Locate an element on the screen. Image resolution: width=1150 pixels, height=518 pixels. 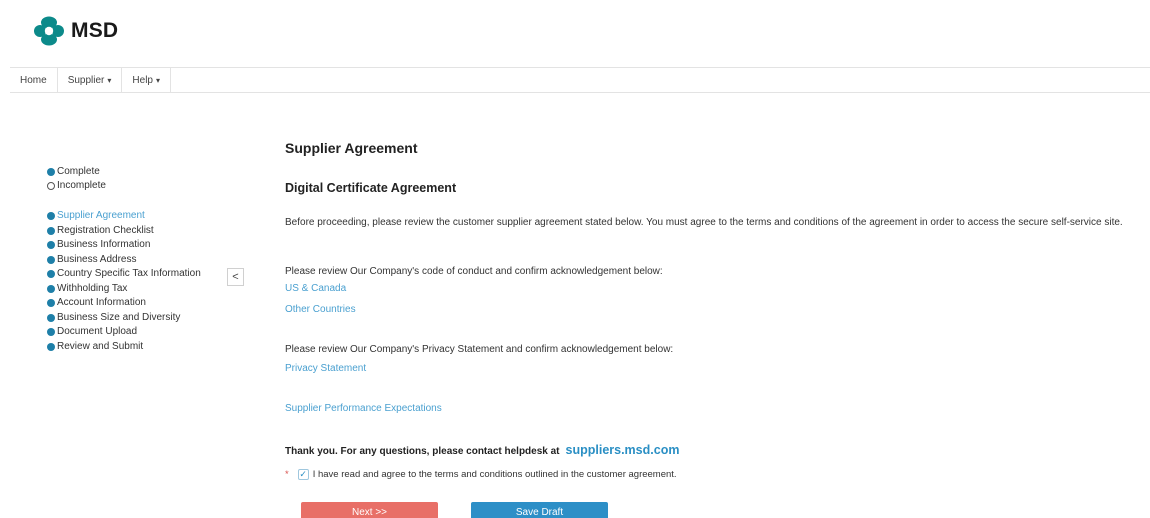
page-title: Supplier Agreement is located at coordinates (351, 148).